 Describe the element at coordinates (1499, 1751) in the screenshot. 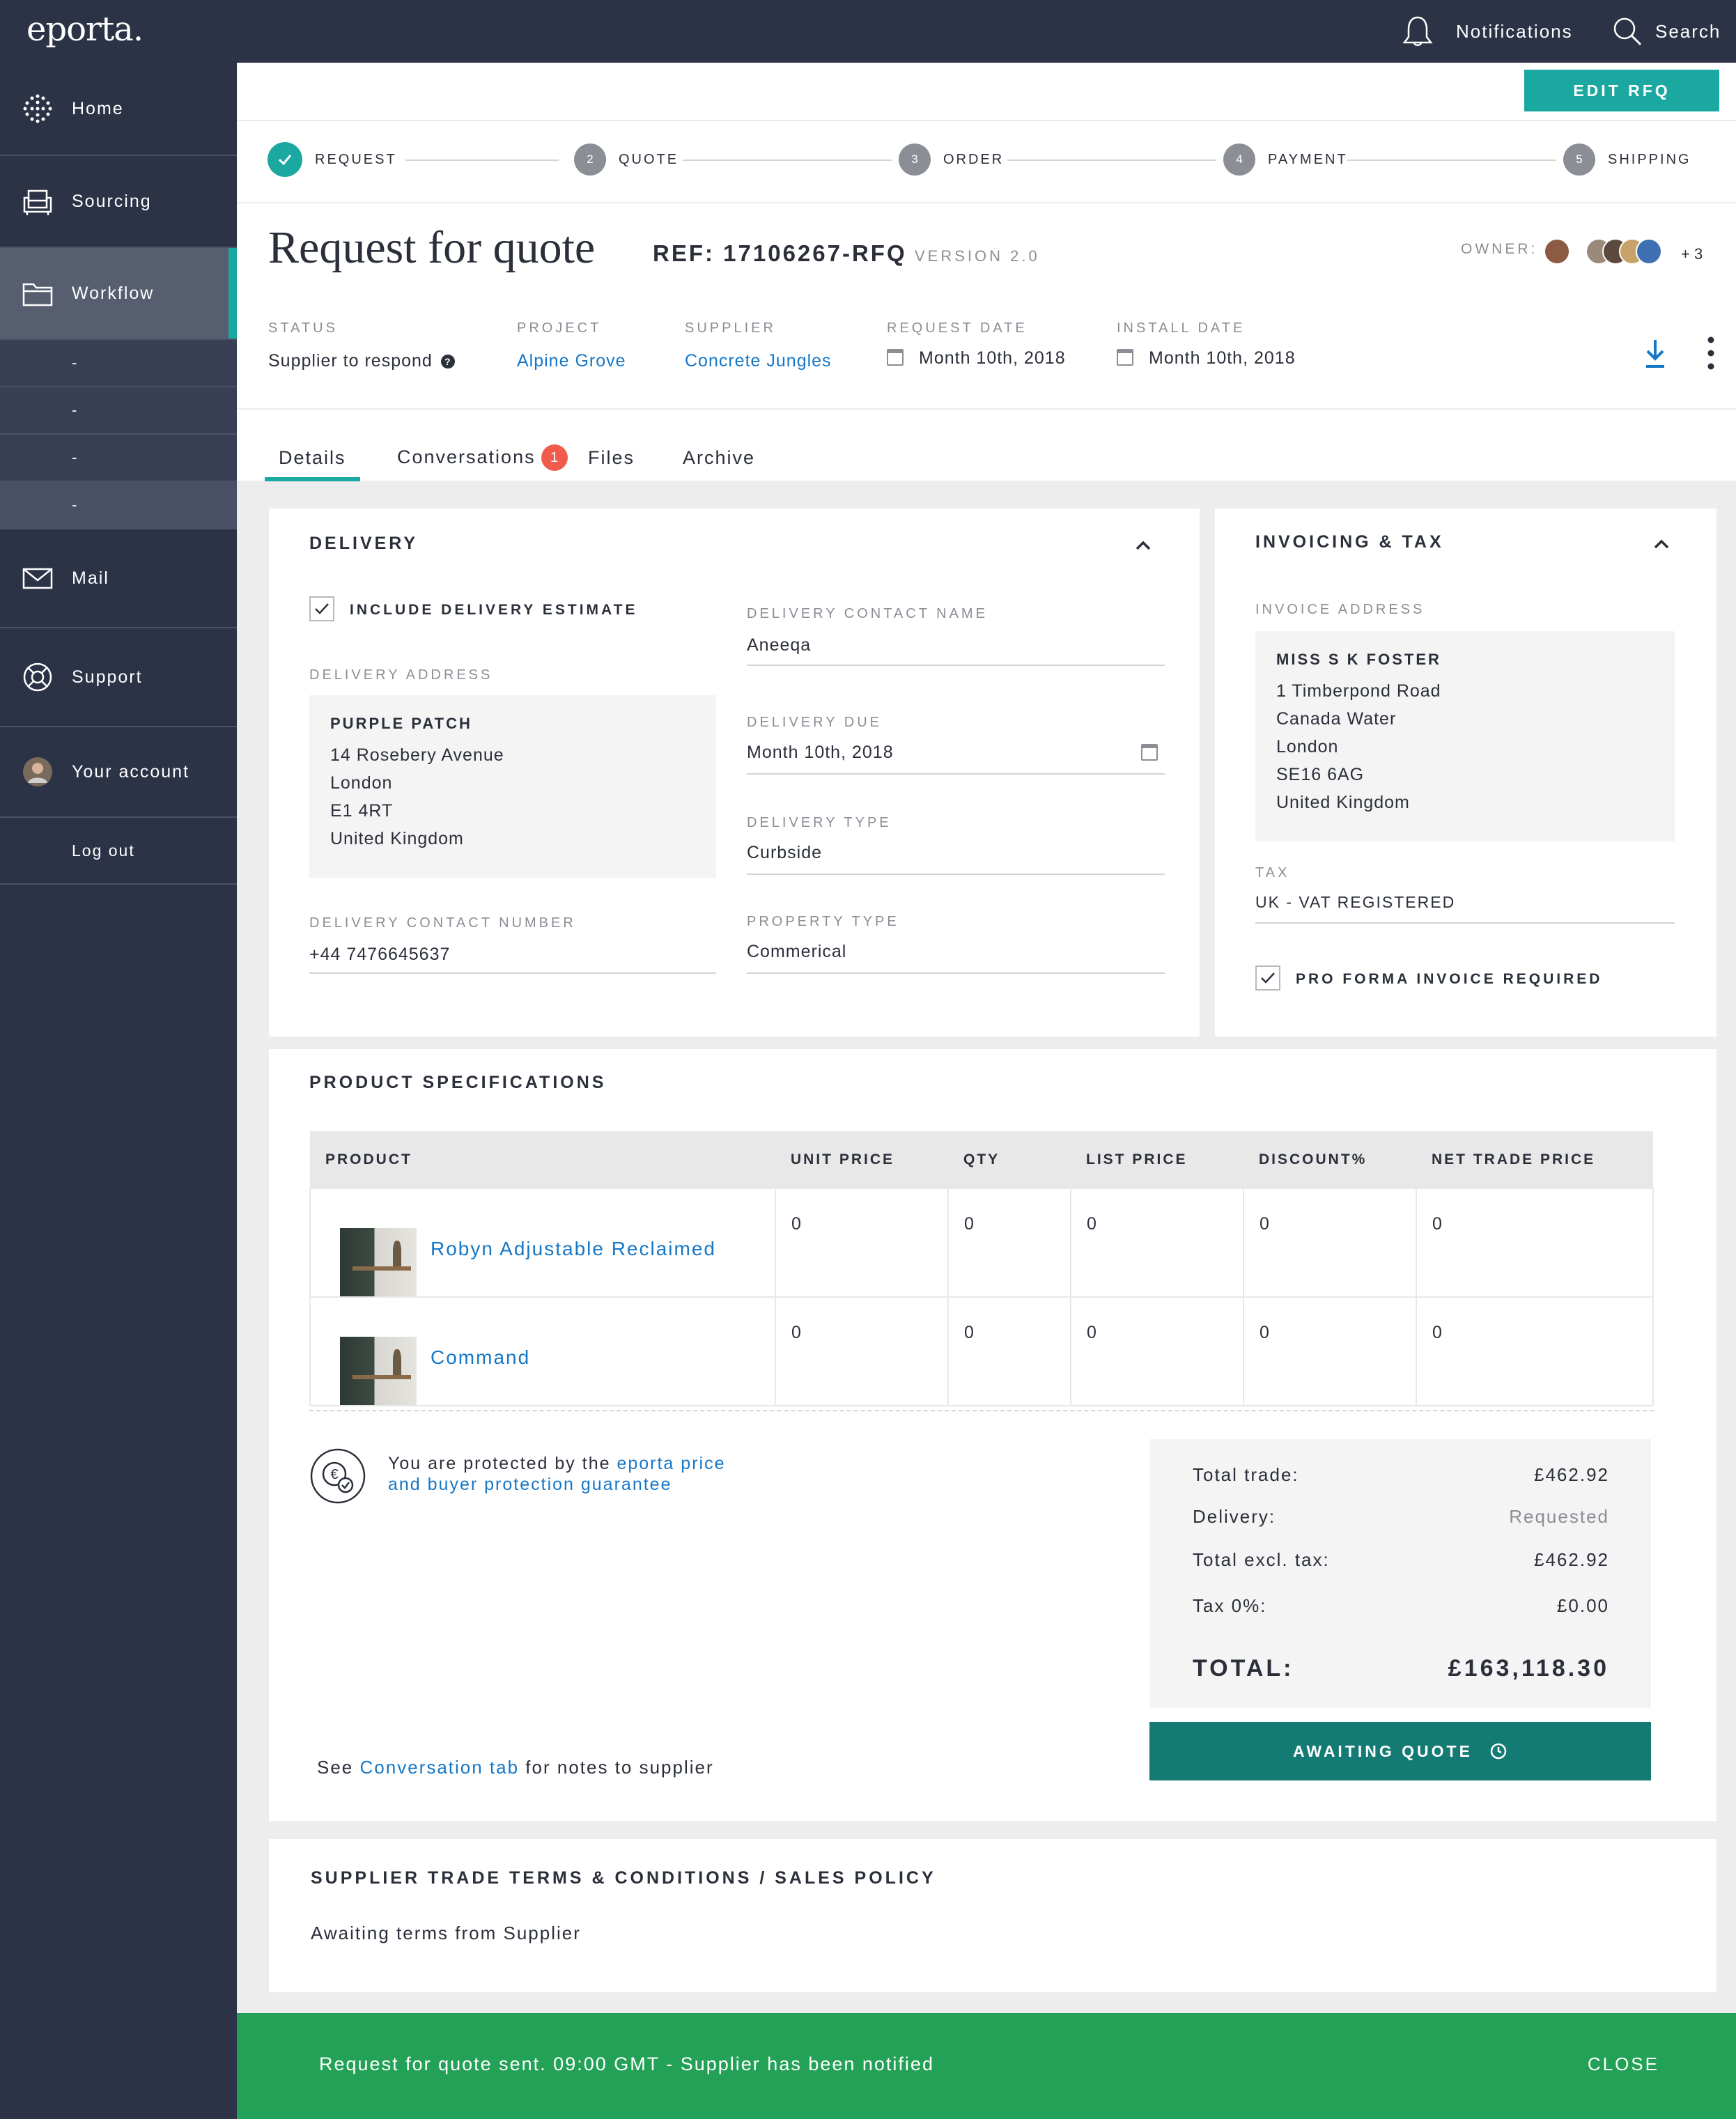

I see `clock-icon` at that location.